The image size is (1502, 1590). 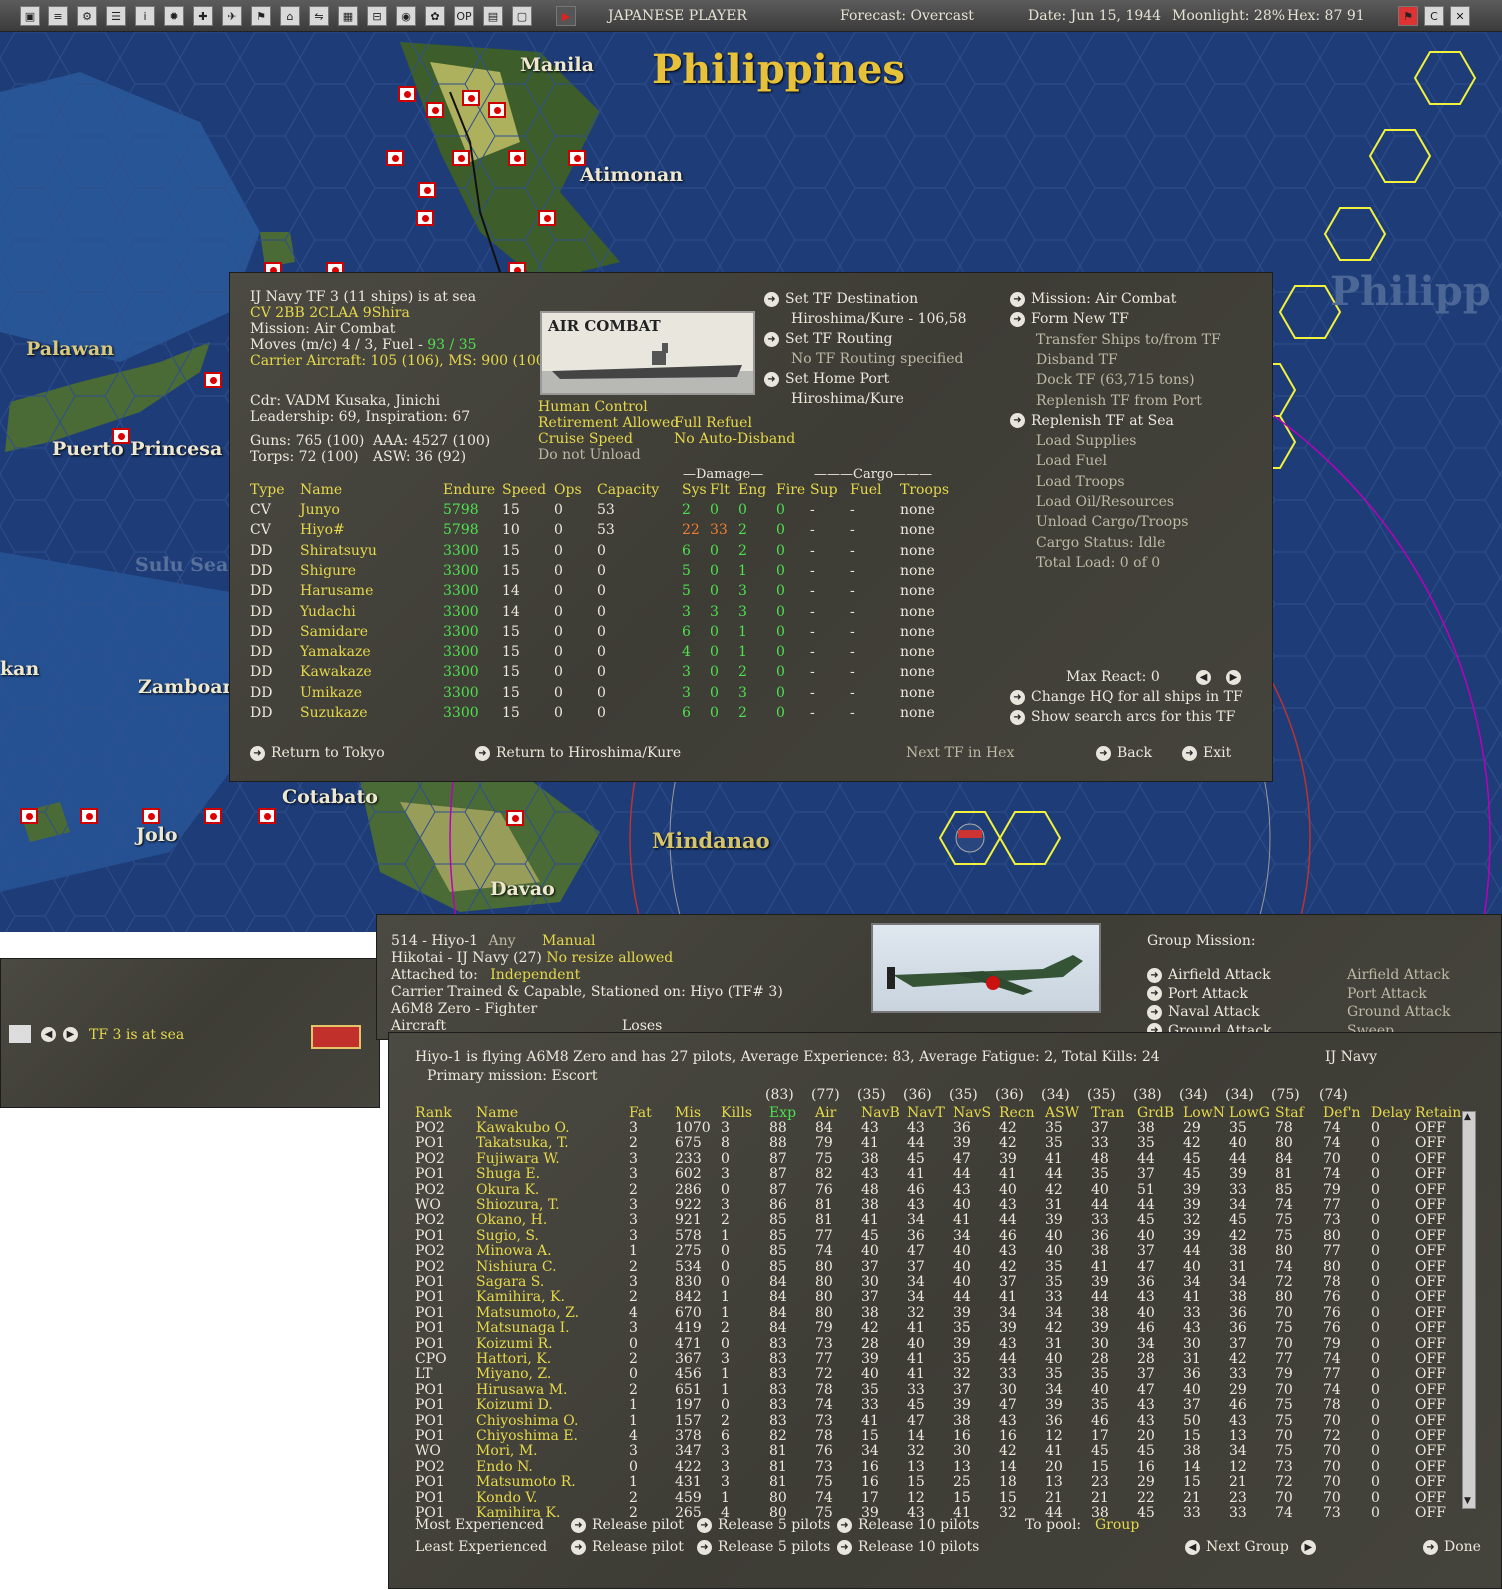 I want to click on pilot-column-header: Staf, so click(x=1289, y=1113).